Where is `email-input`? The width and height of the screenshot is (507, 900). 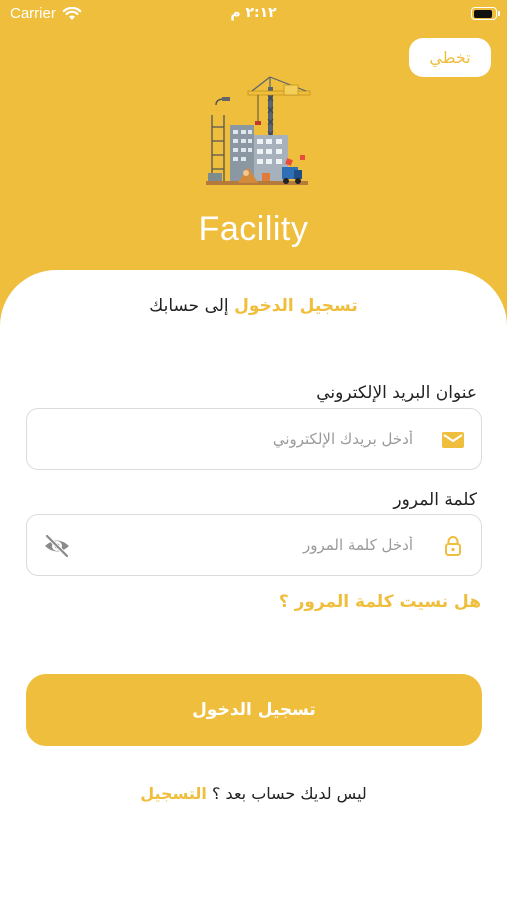 email-input is located at coordinates (253, 439).